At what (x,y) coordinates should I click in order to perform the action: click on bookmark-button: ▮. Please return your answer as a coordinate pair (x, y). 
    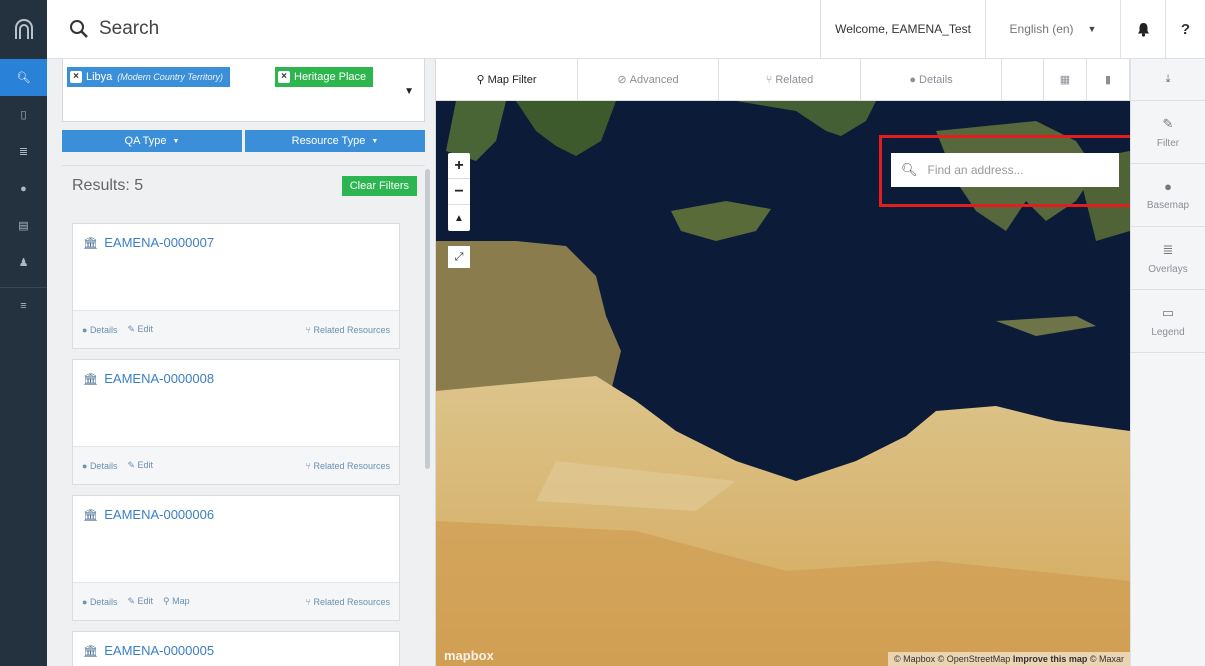
    Looking at the image, I should click on (1108, 79).